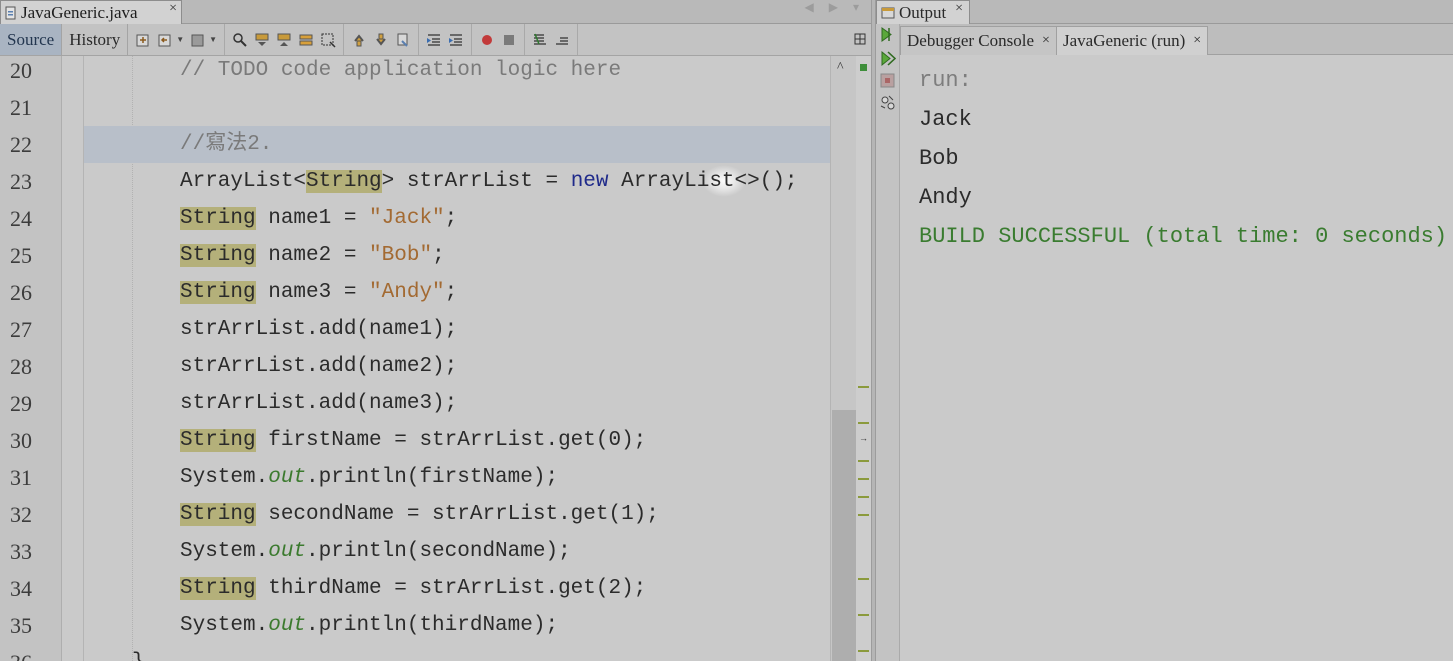  I want to click on maximize-editor-icon, so click(860, 41).